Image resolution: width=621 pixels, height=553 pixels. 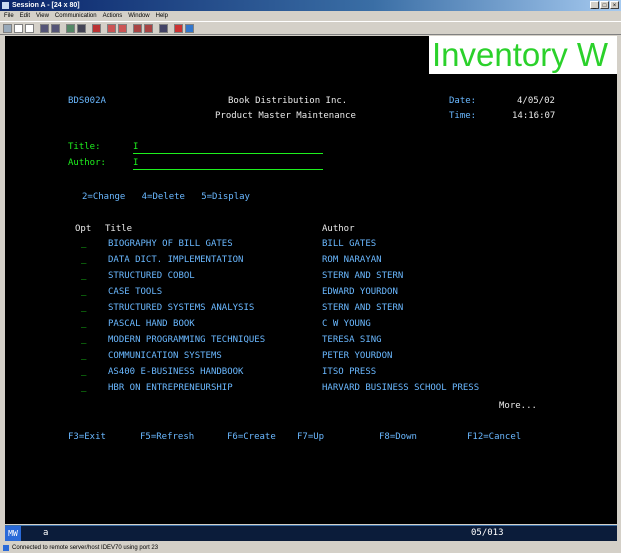 What do you see at coordinates (18, 28) in the screenshot?
I see `copy-icon` at bounding box center [18, 28].